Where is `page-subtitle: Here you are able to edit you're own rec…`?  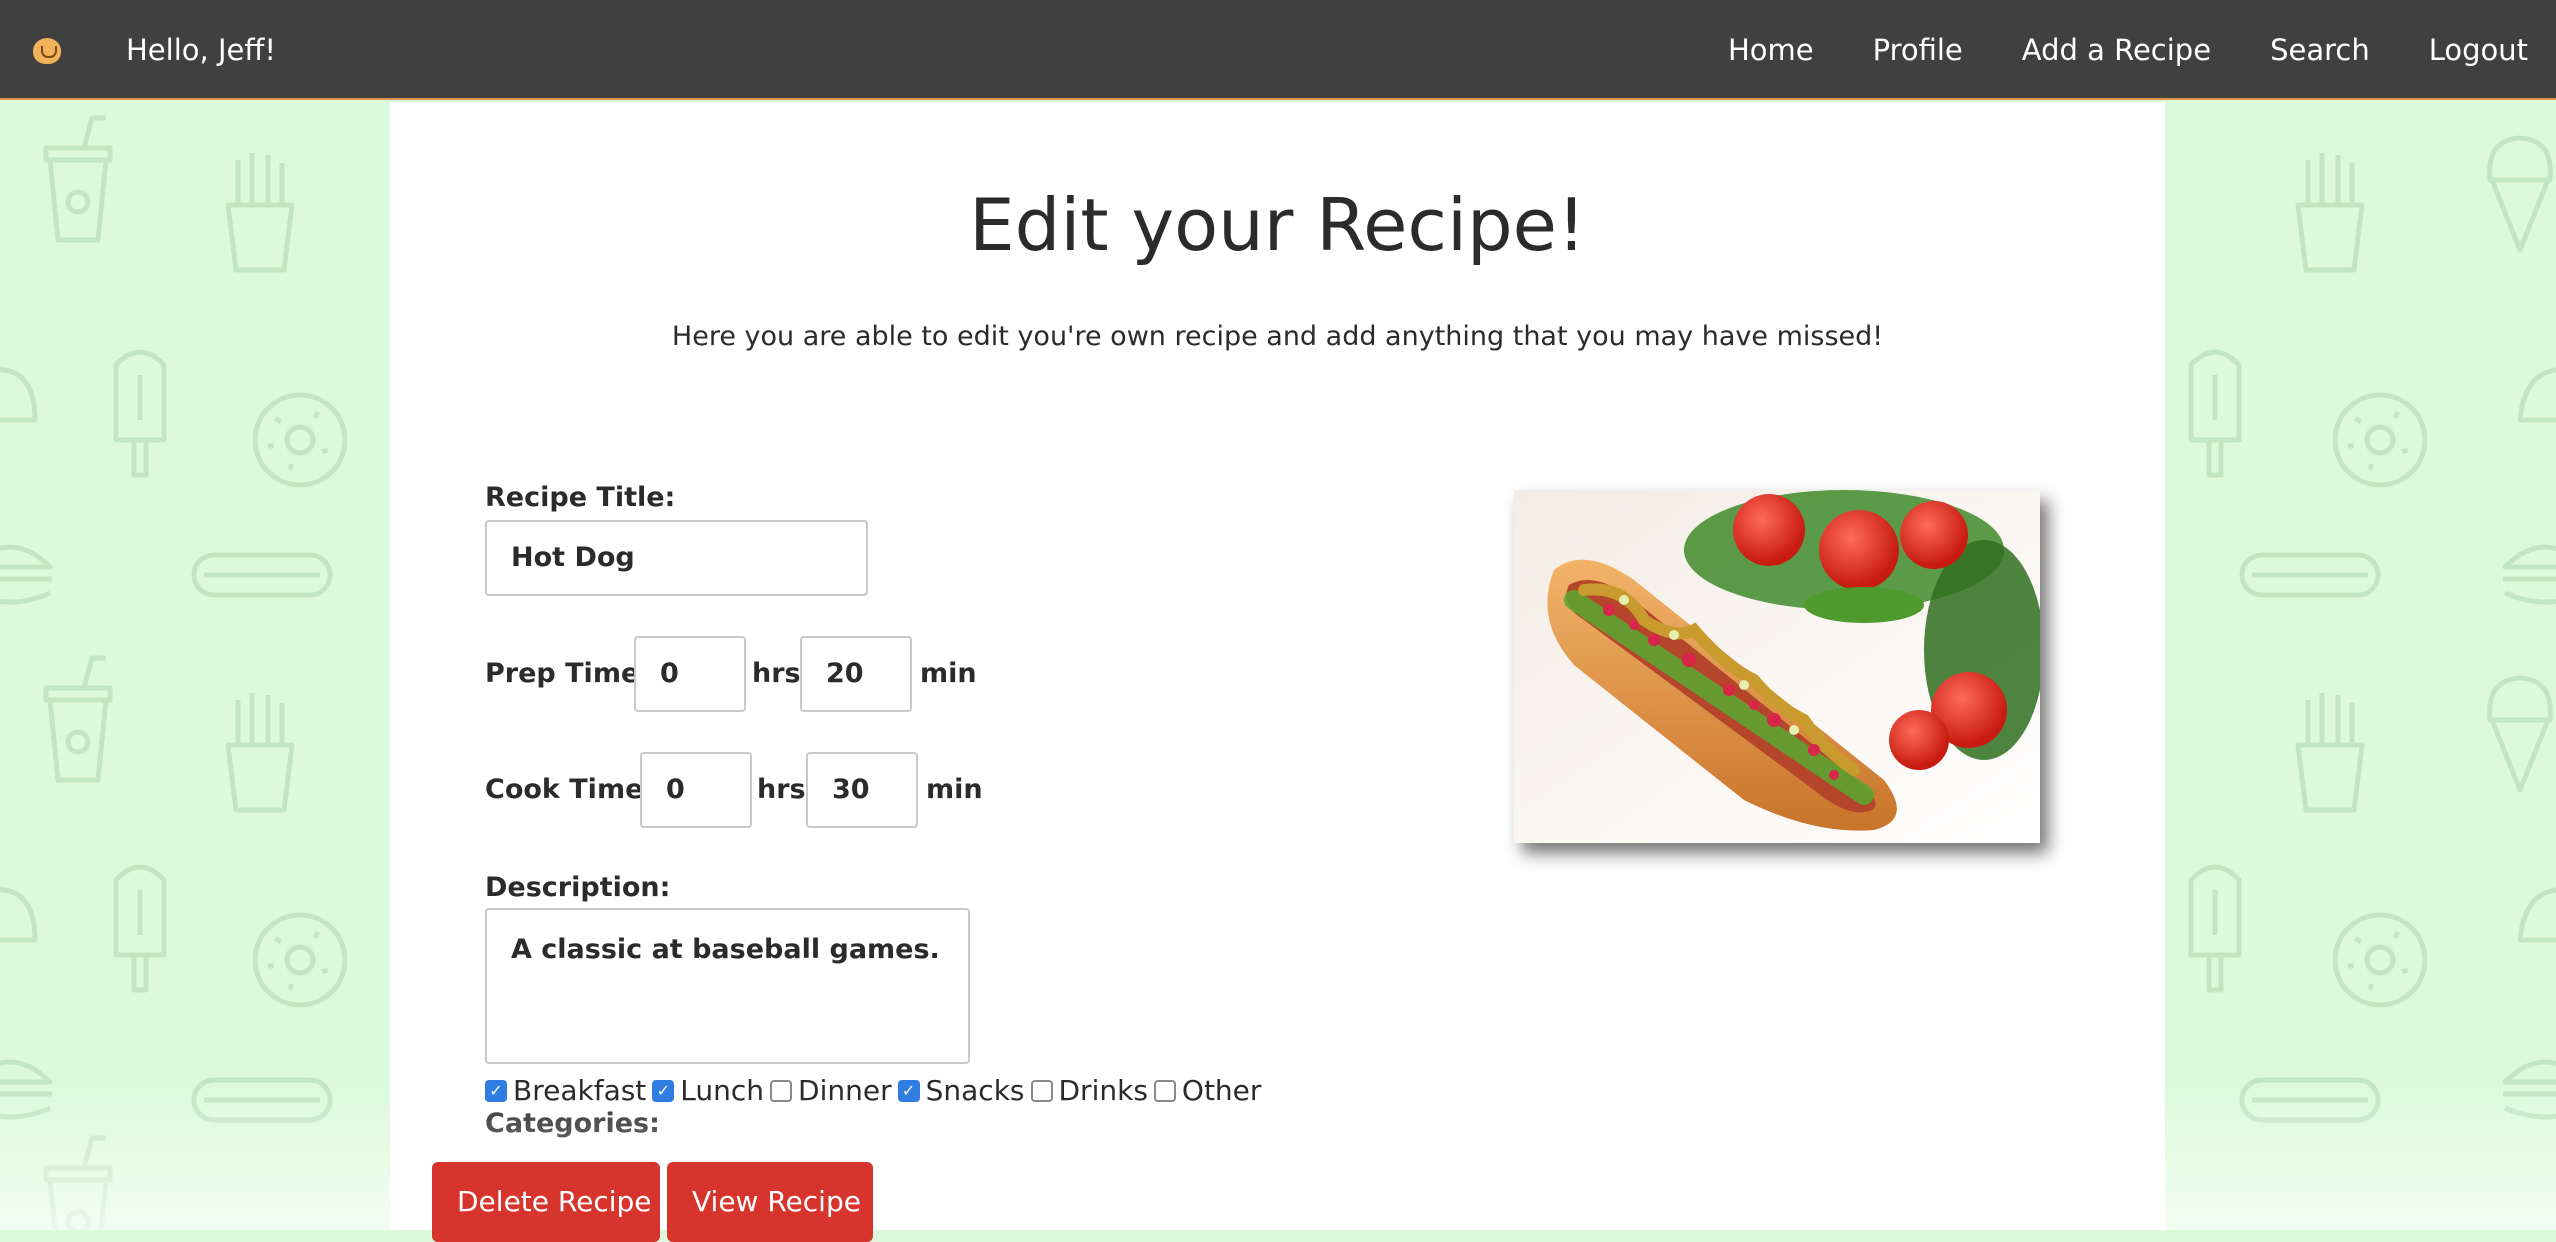 page-subtitle: Here you are able to edit you're own rec… is located at coordinates (1277, 336).